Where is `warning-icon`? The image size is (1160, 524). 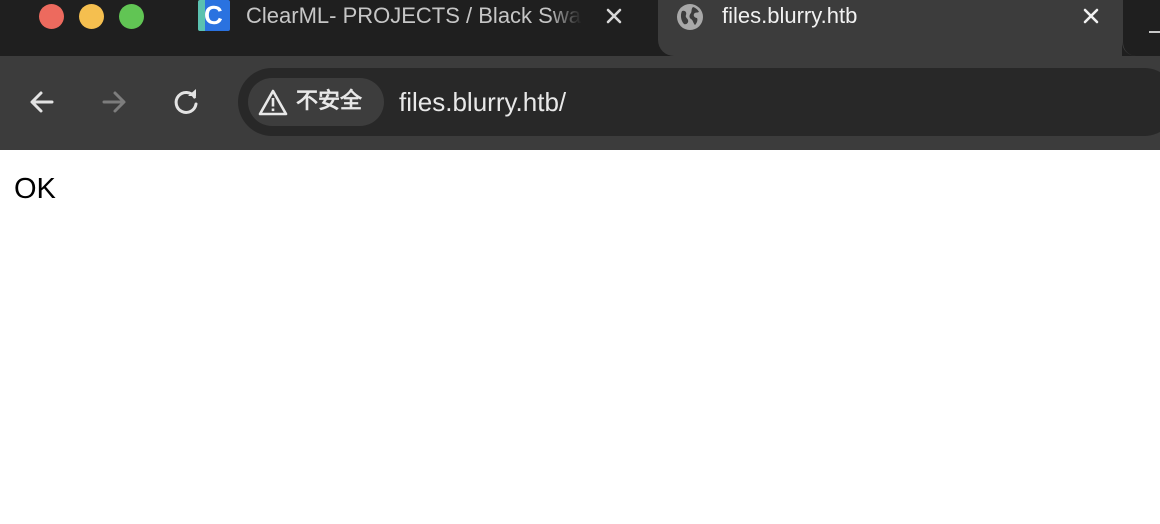
warning-icon is located at coordinates (273, 102).